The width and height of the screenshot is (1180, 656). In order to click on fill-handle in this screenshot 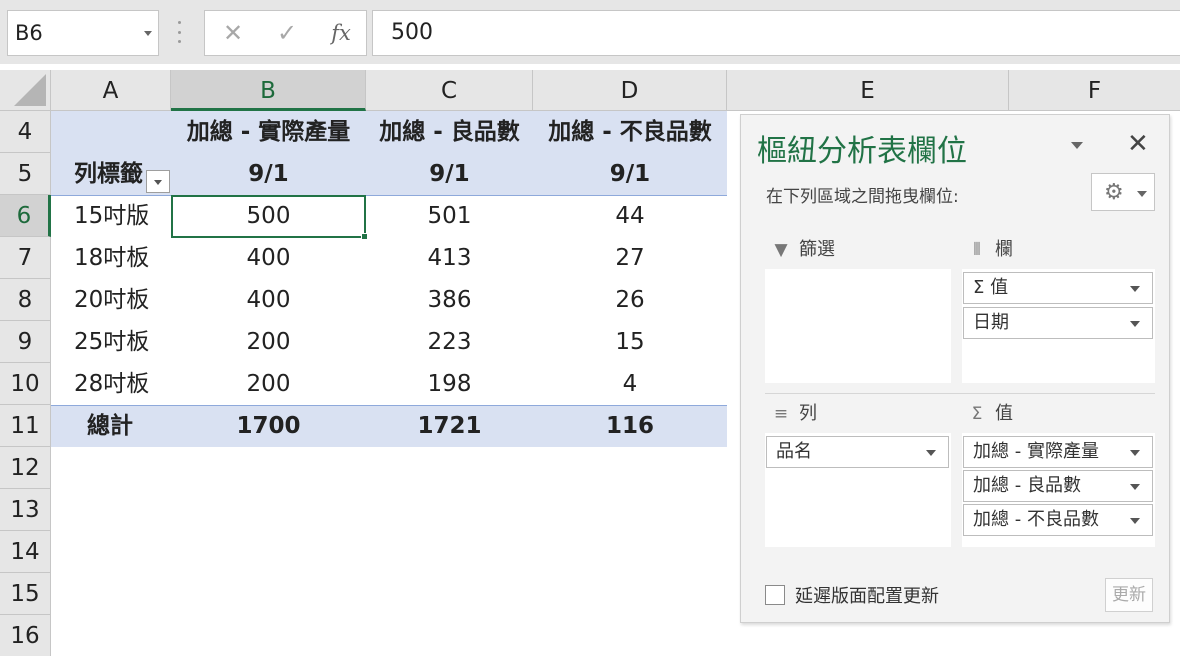, I will do `click(364, 236)`.